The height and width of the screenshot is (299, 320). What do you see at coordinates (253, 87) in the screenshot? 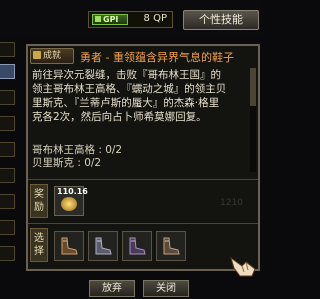
I see `scrollbar-thumb` at bounding box center [253, 87].